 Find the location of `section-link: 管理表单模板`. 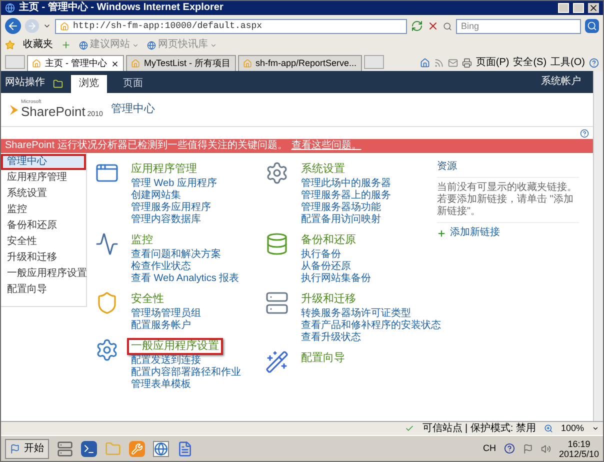

section-link: 管理表单模板 is located at coordinates (161, 385).